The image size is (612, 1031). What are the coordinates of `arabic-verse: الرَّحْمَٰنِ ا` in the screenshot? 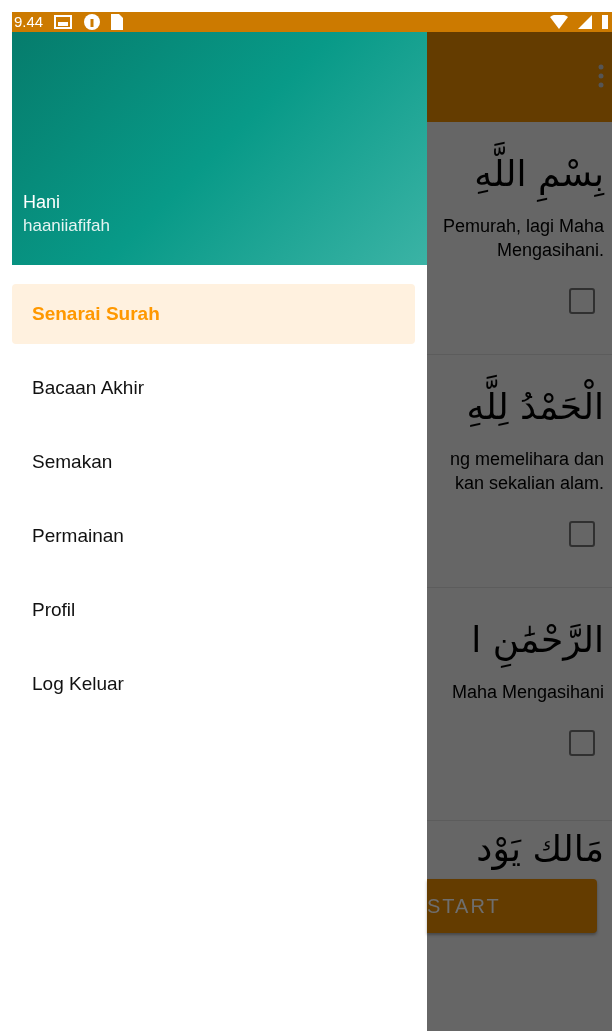 It's located at (537, 640).